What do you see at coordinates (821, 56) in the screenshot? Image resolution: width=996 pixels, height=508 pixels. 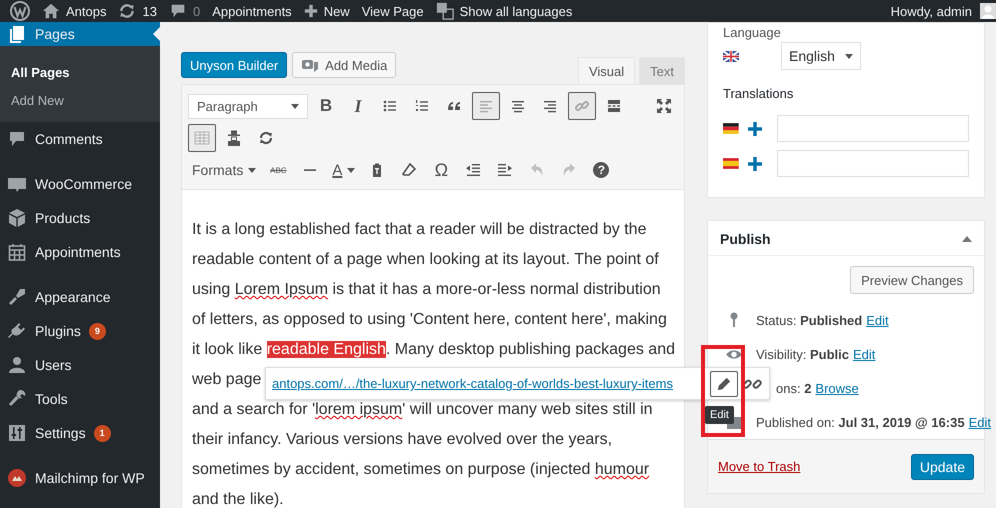 I see `language-select: English` at bounding box center [821, 56].